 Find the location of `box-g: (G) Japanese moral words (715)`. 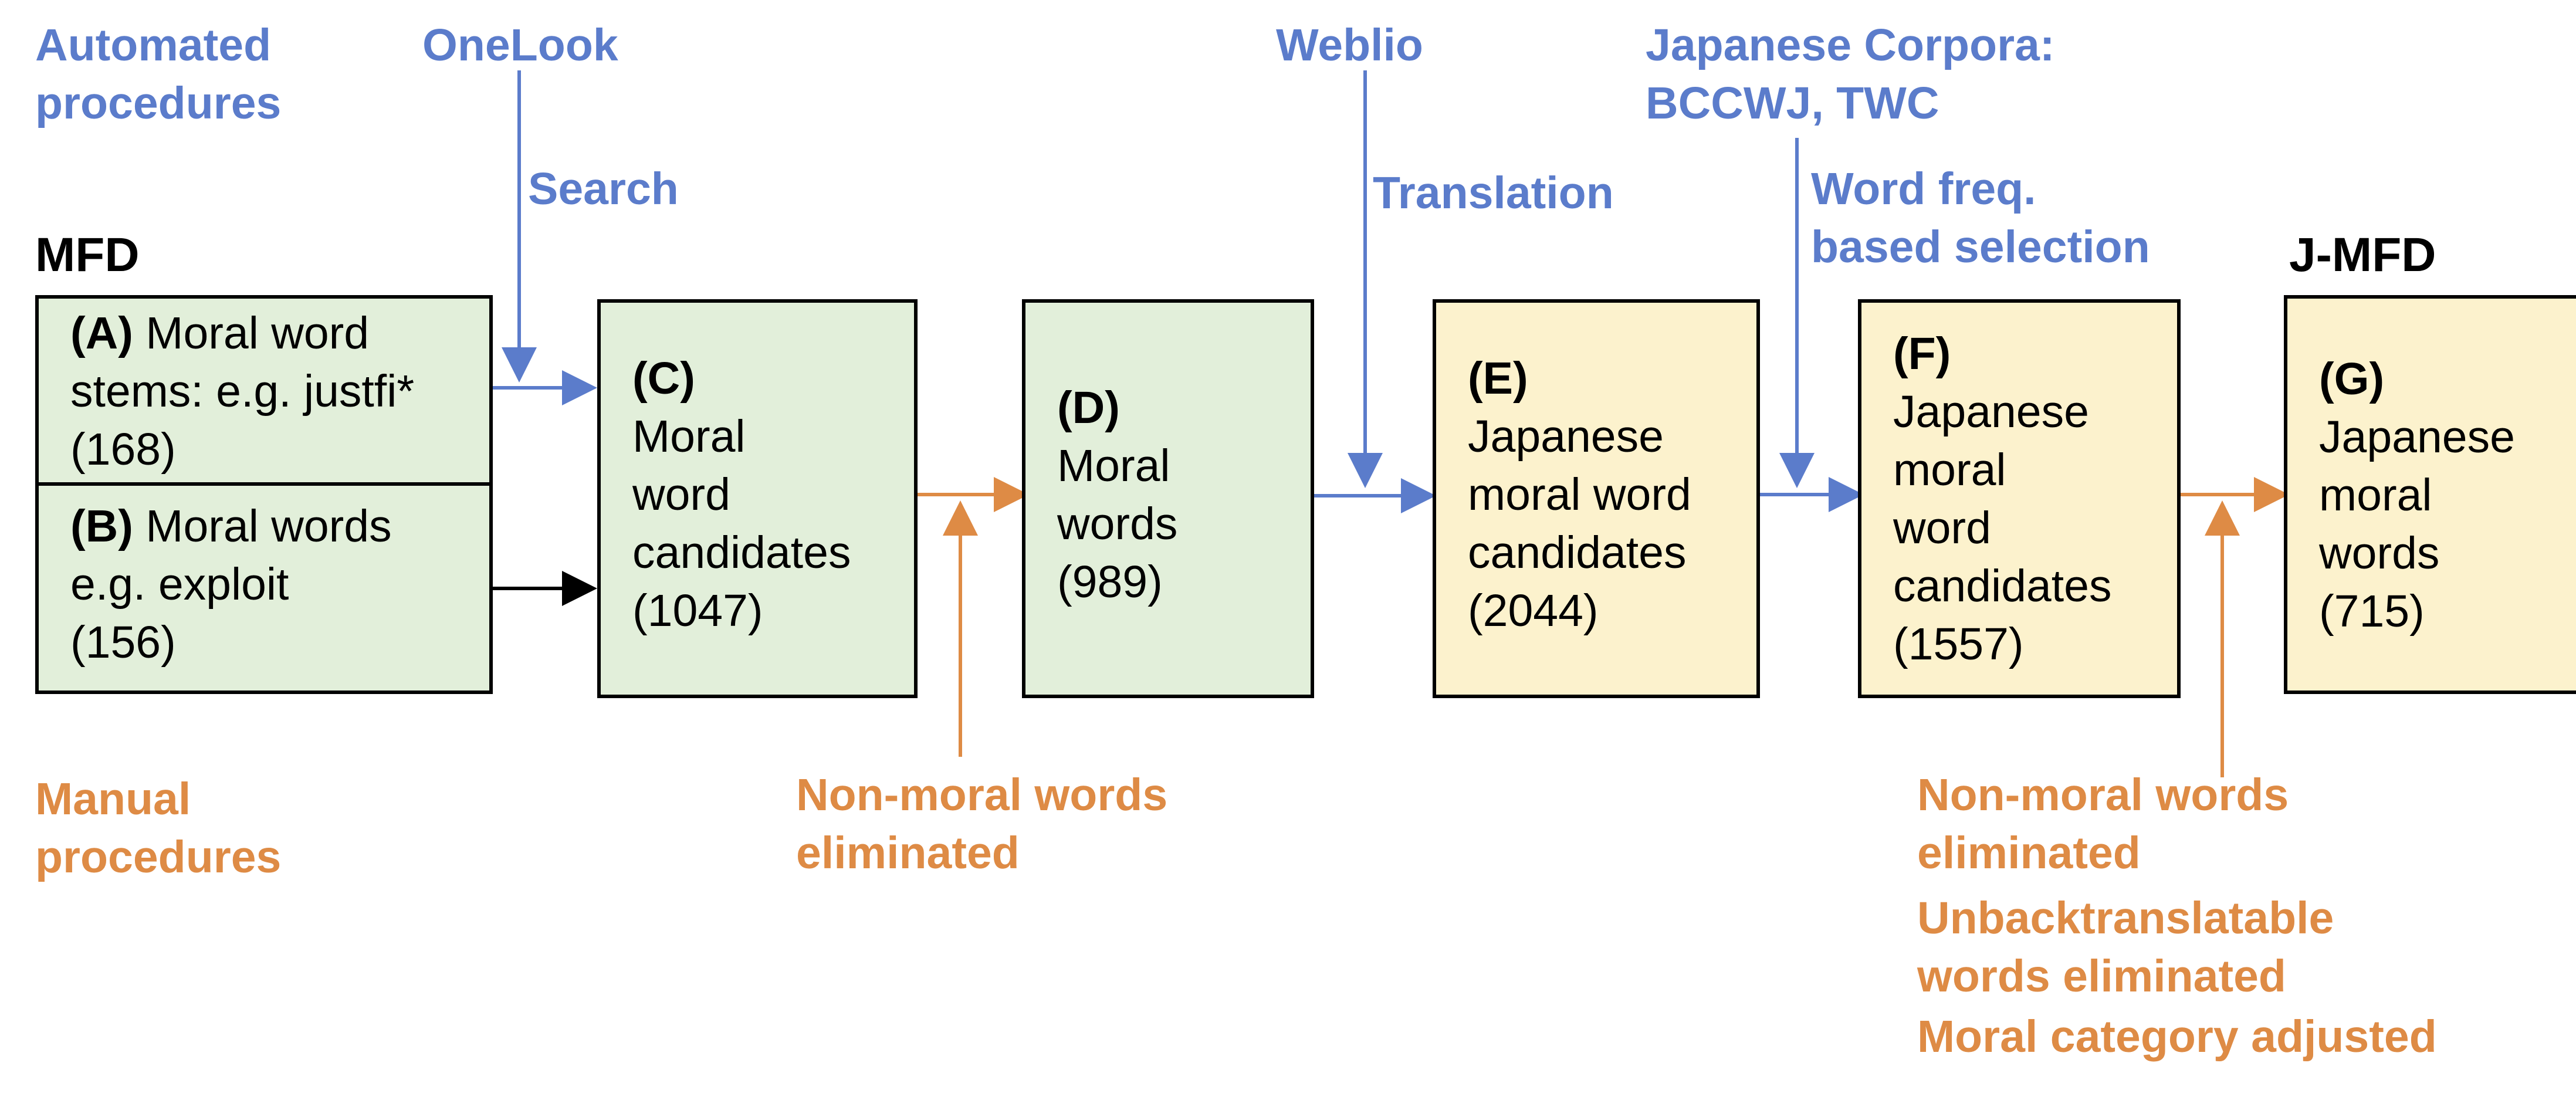

box-g: (G) Japanese moral words (715) is located at coordinates (2430, 494).